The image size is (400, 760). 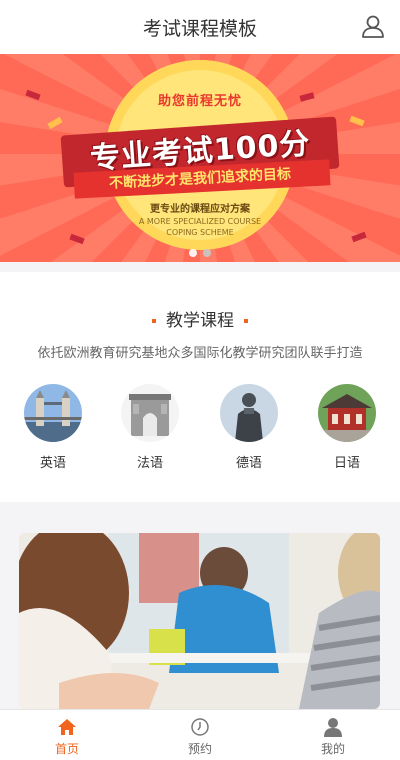 I want to click on banner-small-cn: 更专业的课程应对方案, so click(x=200, y=209).